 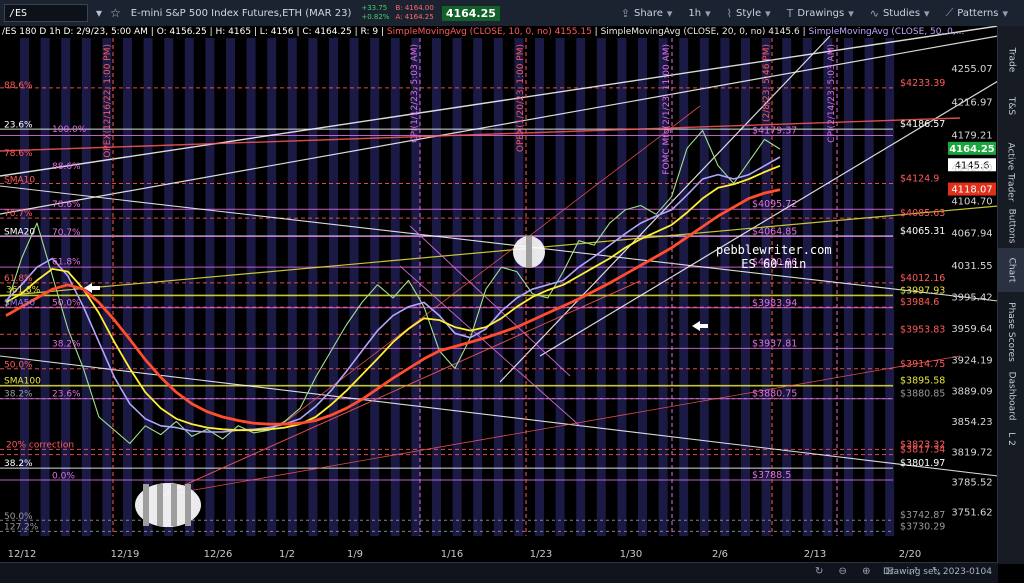 What do you see at coordinates (971, 69) in the screenshot?
I see `y-tick-label: 4255.07` at bounding box center [971, 69].